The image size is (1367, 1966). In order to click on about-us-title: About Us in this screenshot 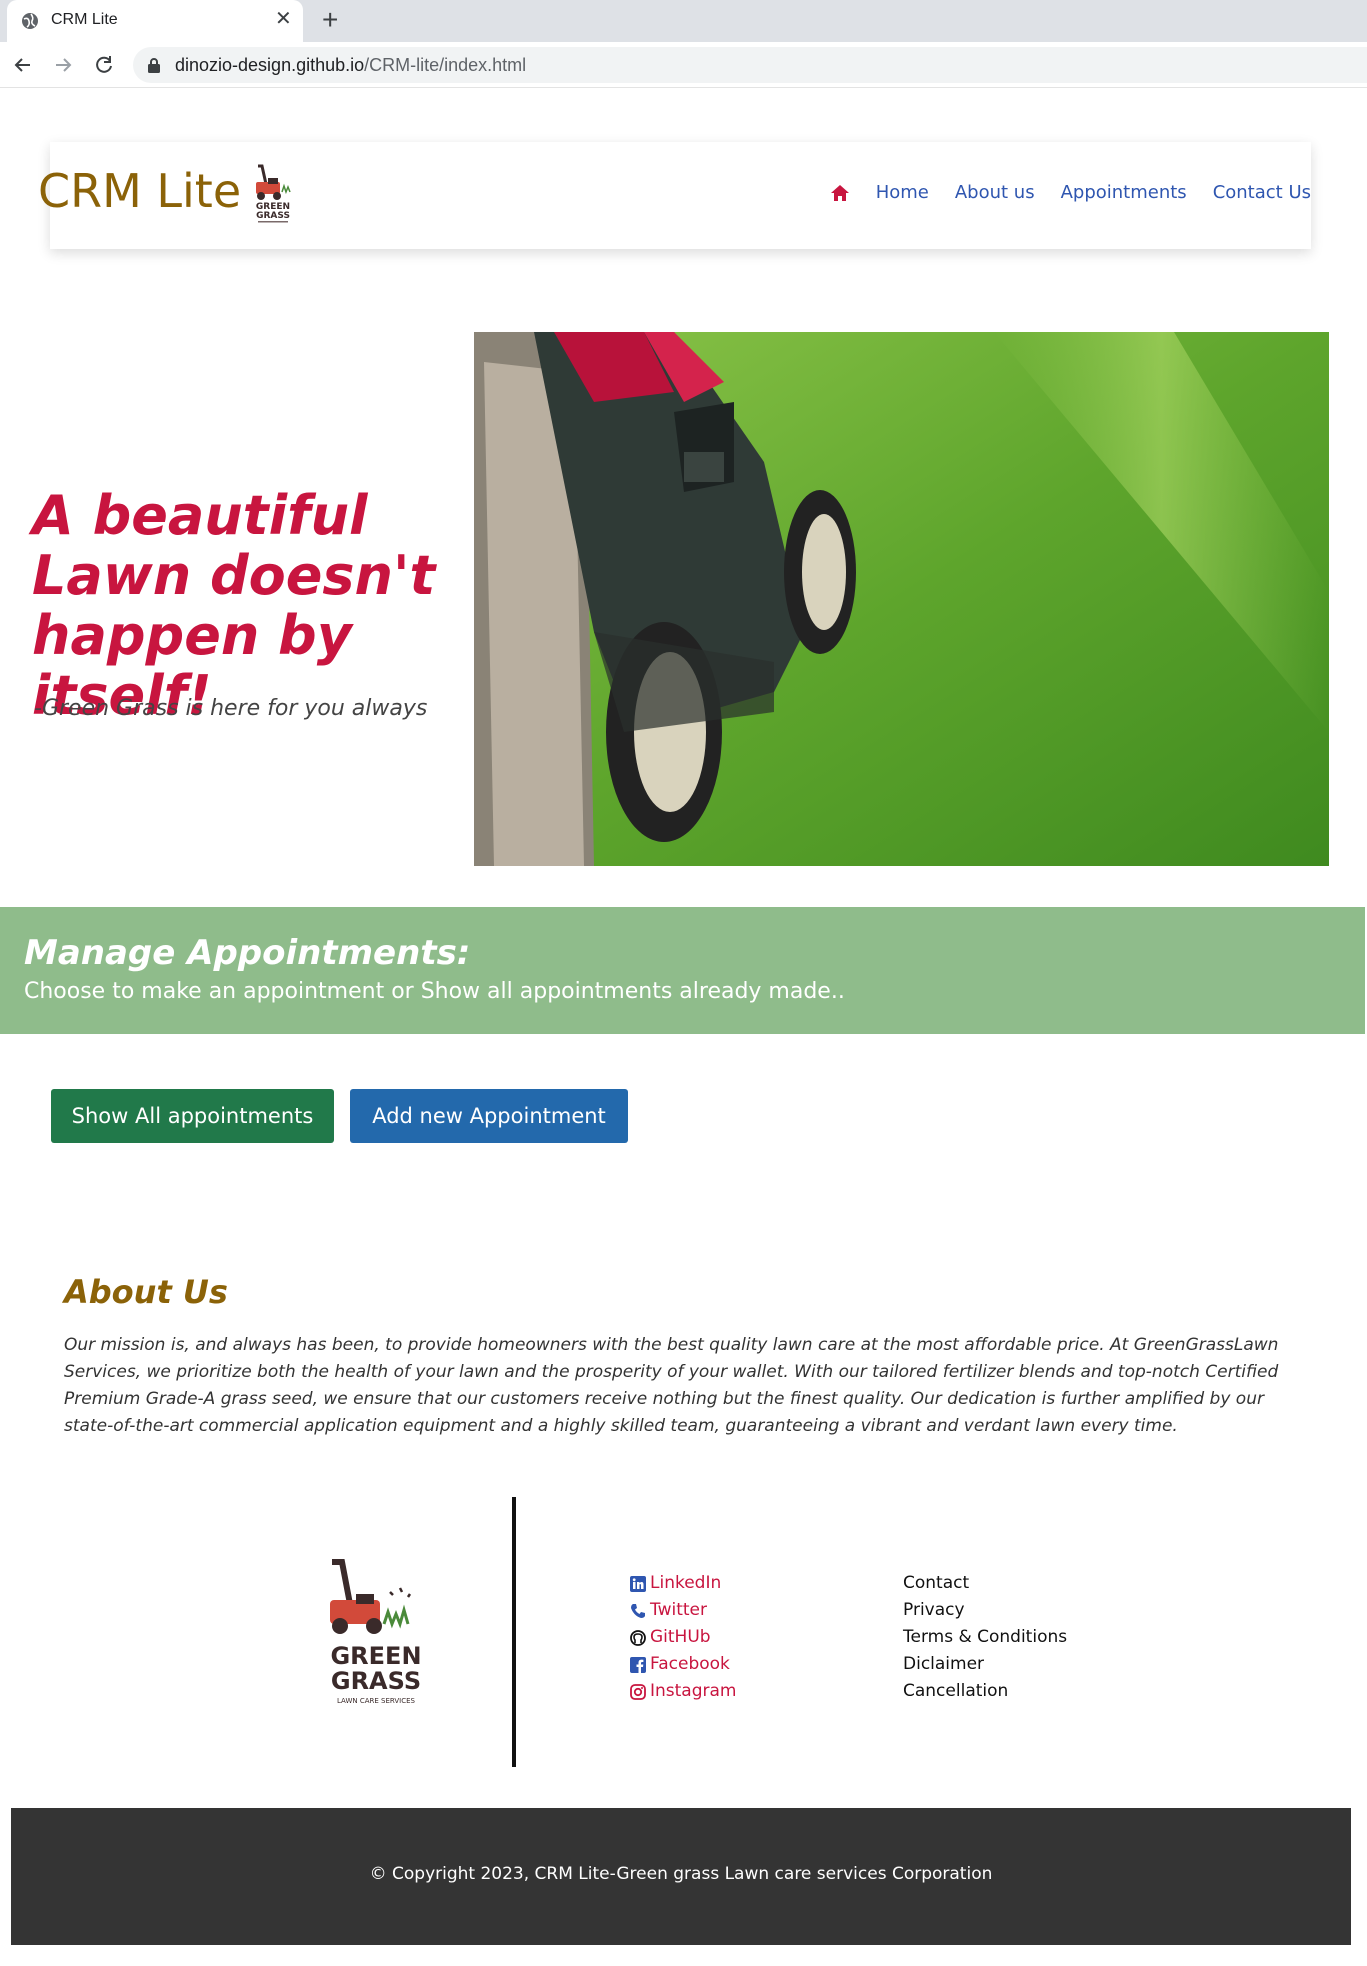, I will do `click(146, 1292)`.